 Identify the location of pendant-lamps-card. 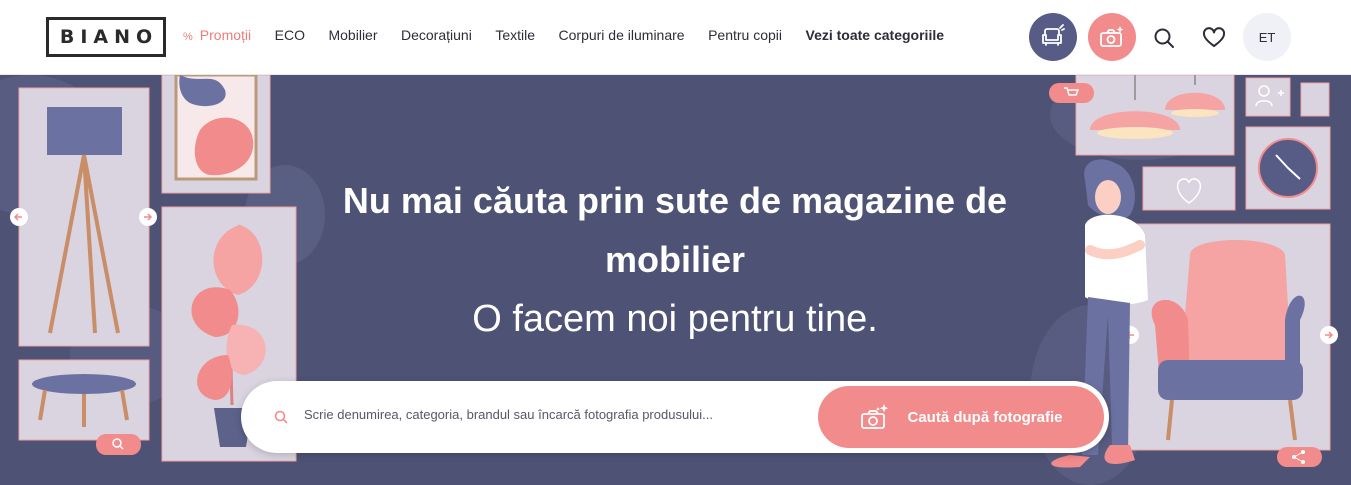
(1155, 115).